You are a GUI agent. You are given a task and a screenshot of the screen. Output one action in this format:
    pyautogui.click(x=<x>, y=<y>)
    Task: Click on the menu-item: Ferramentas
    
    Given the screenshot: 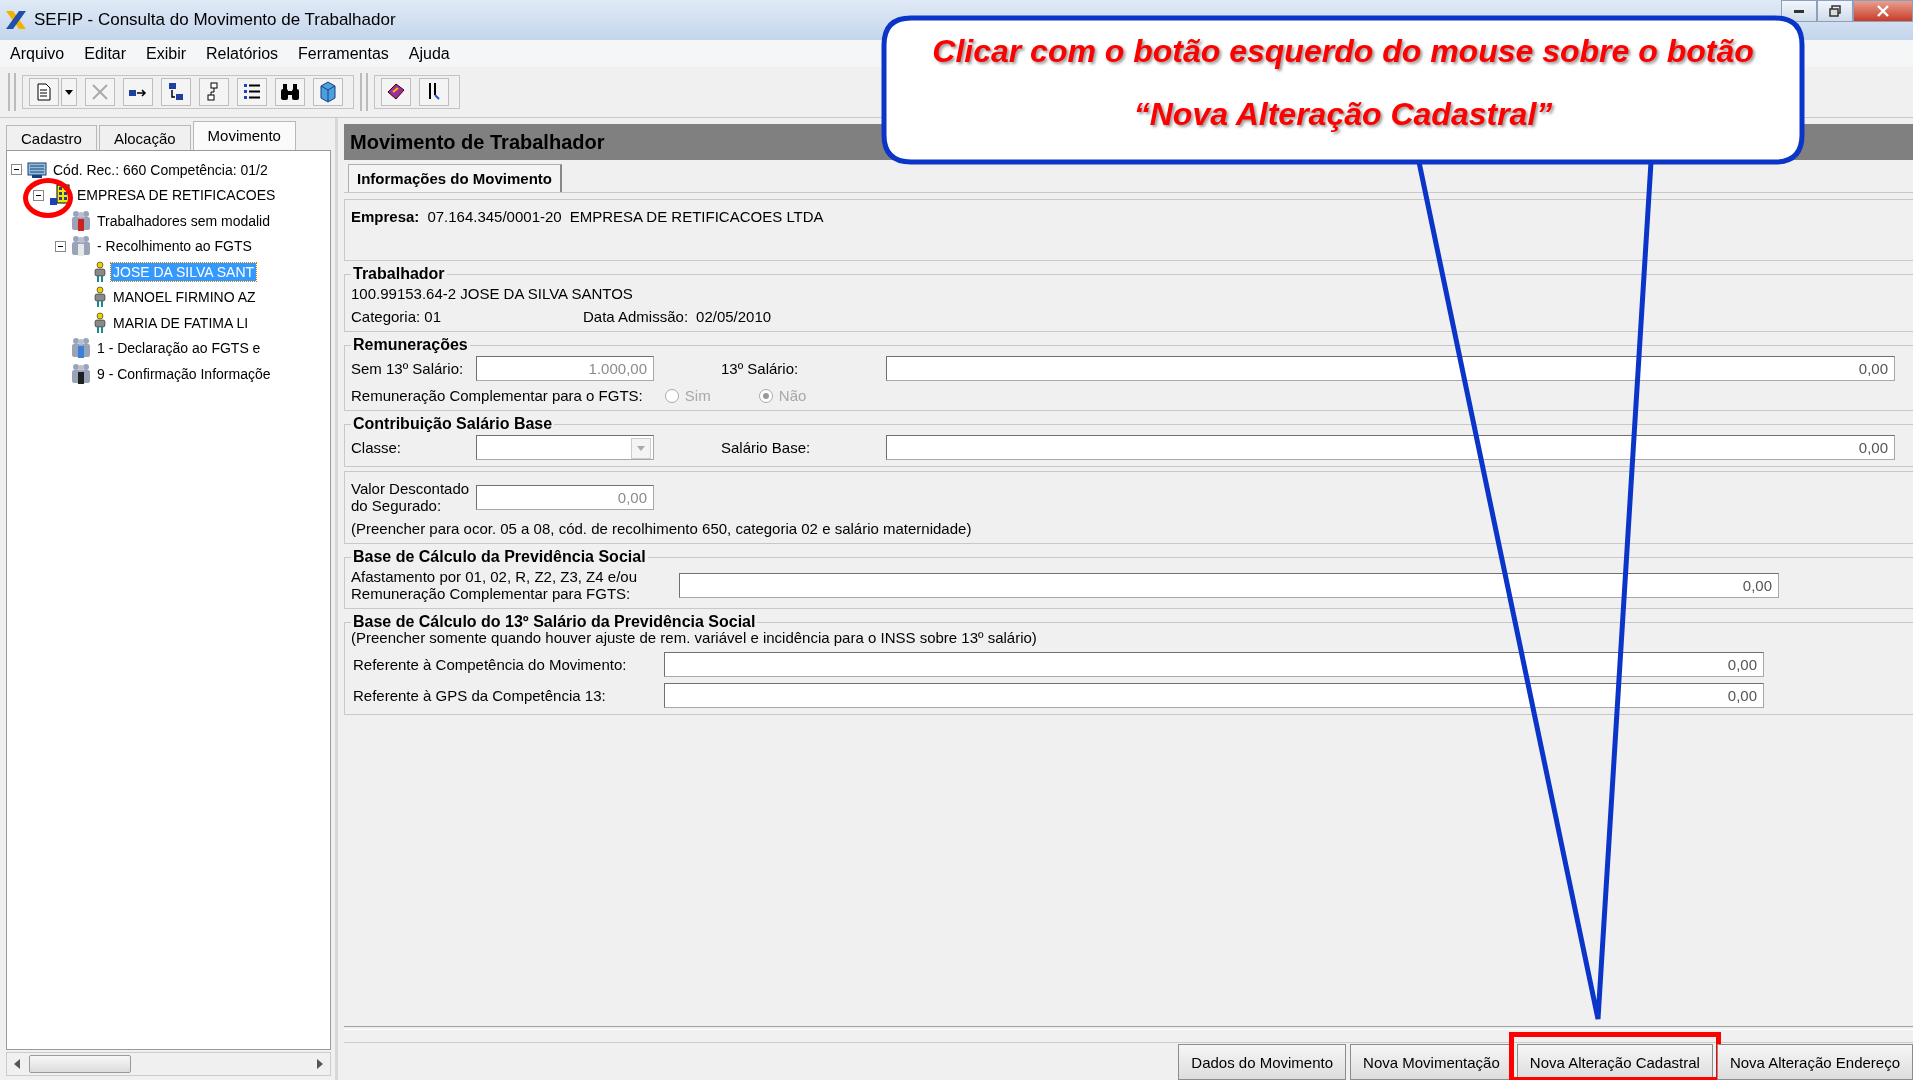 What is the action you would take?
    pyautogui.click(x=343, y=53)
    